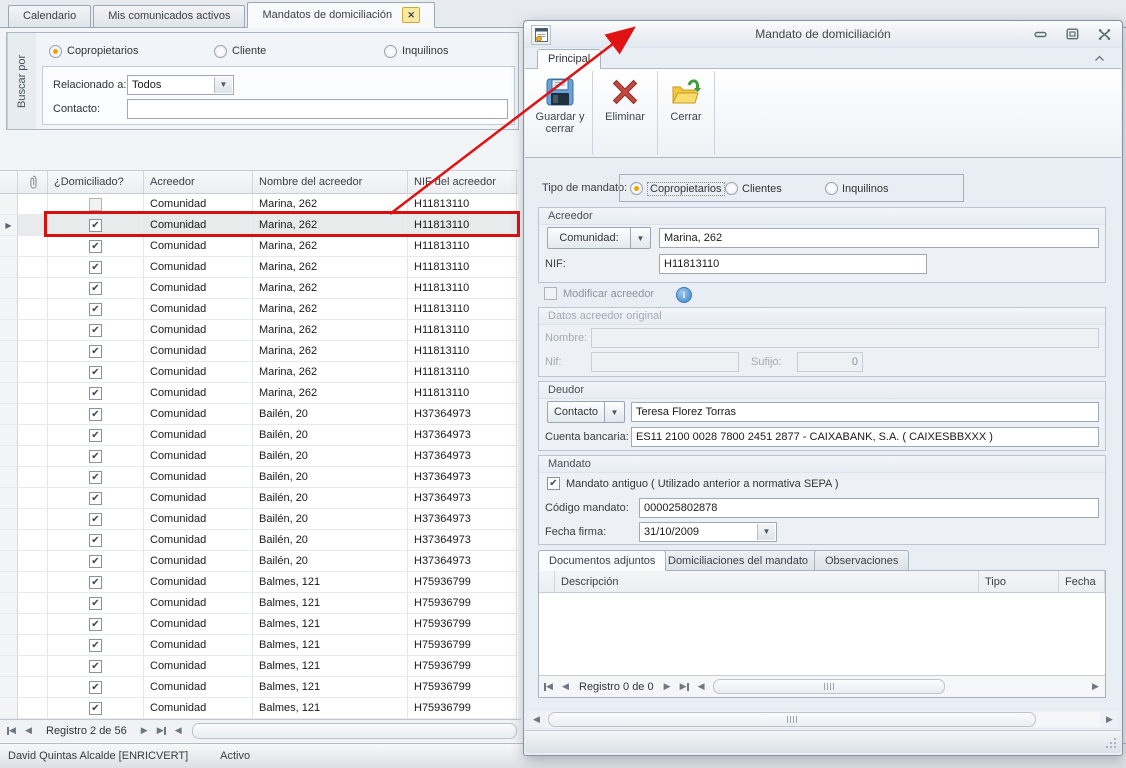 The image size is (1126, 768). What do you see at coordinates (341, 15) in the screenshot?
I see `tab-mandatos-de-domiciliacion: Mandatos de domiciliación ✕` at bounding box center [341, 15].